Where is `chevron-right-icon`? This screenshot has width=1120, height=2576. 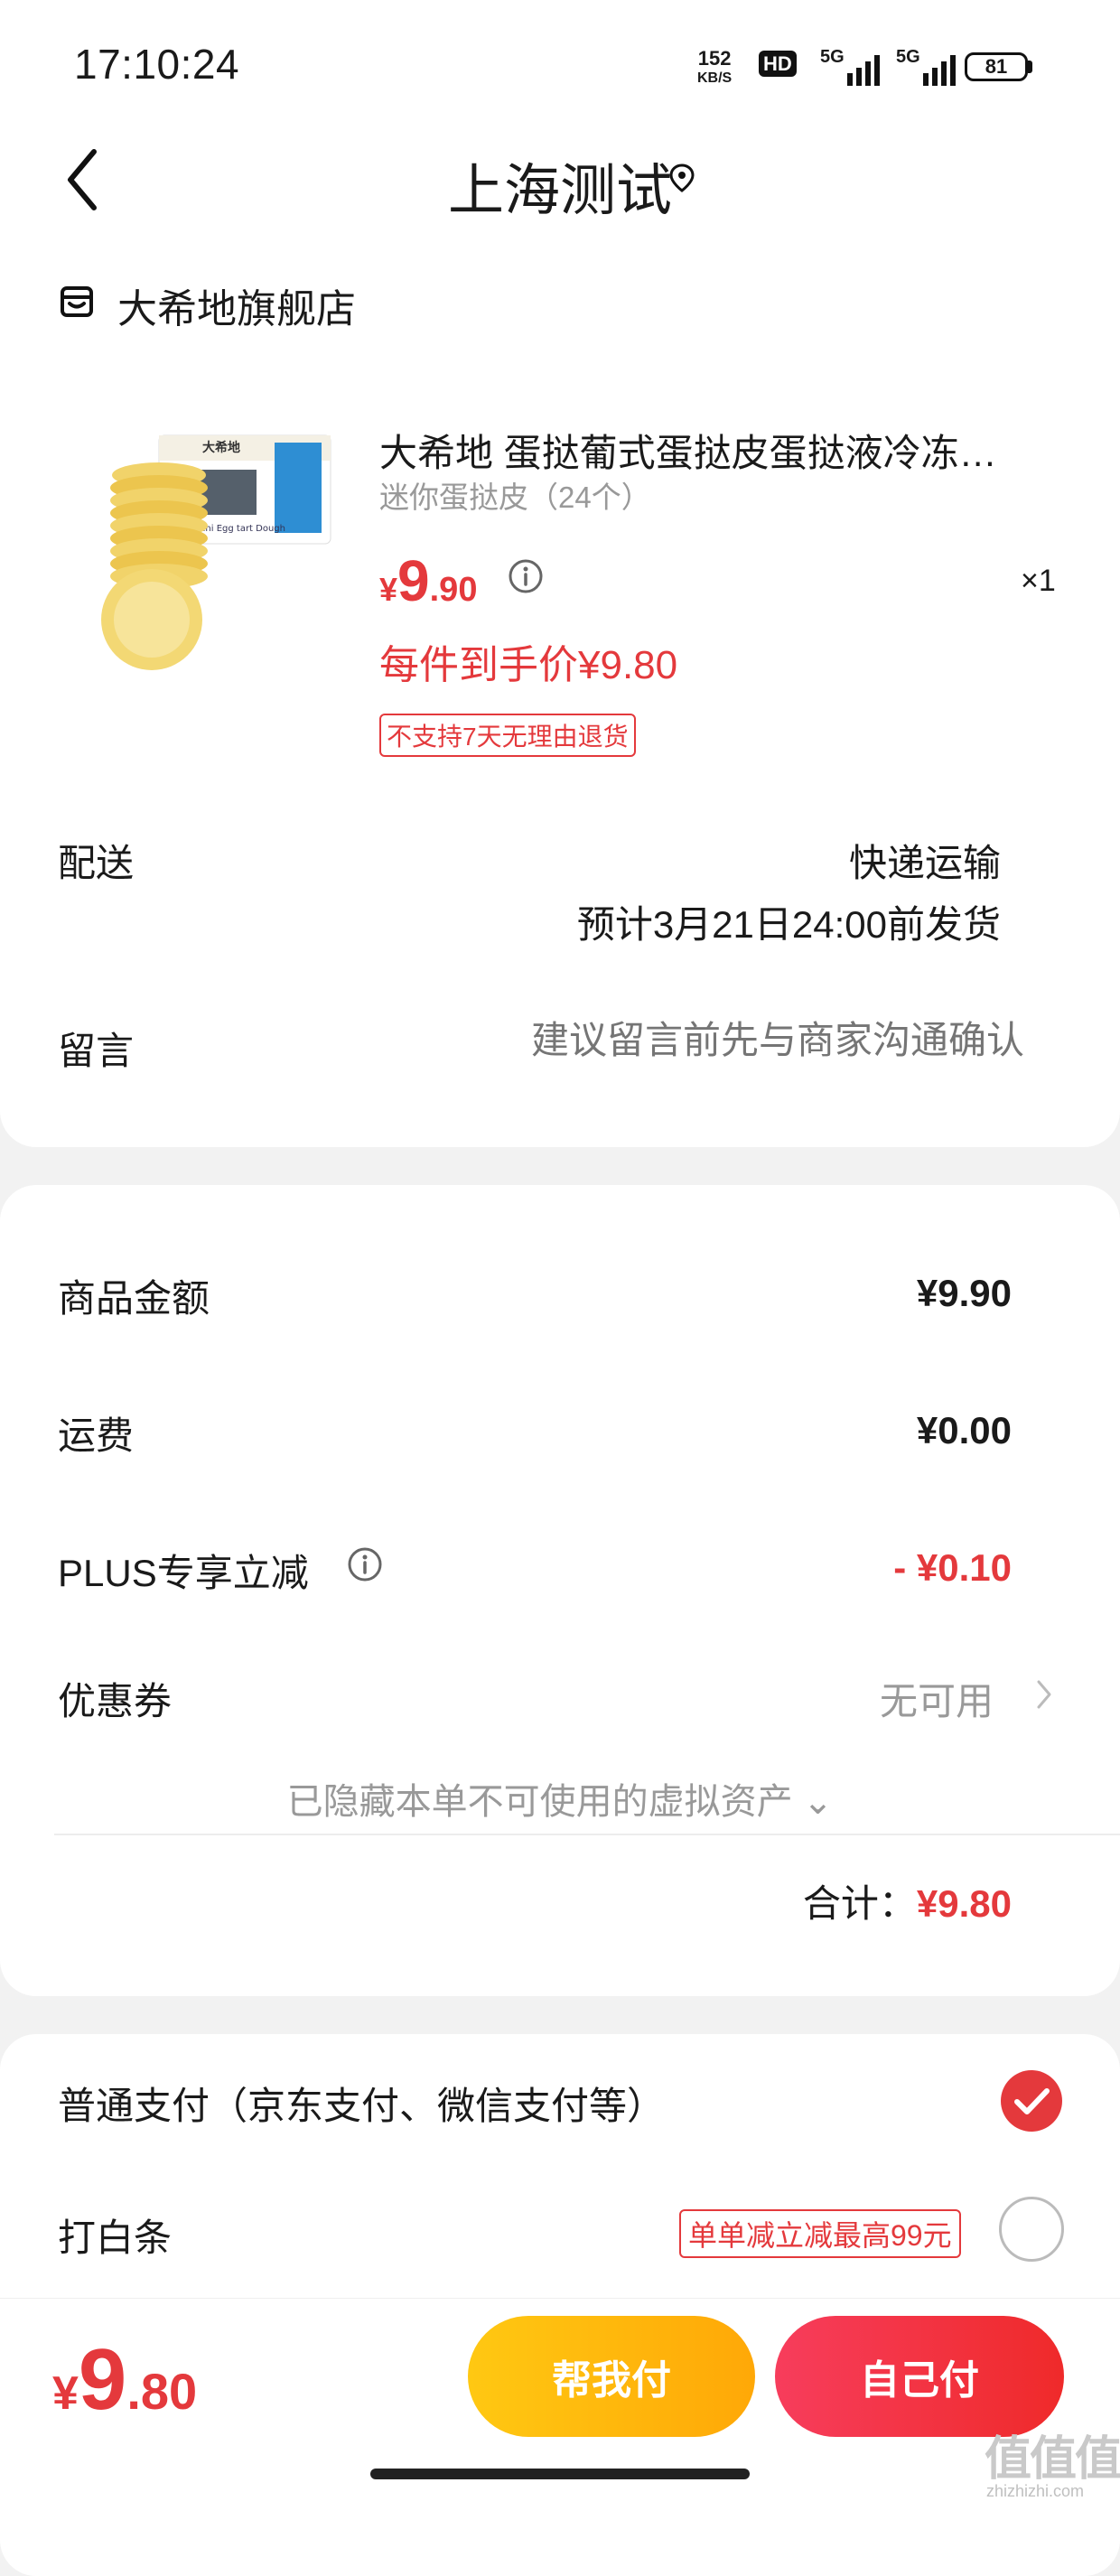
chevron-right-icon is located at coordinates (1044, 1694).